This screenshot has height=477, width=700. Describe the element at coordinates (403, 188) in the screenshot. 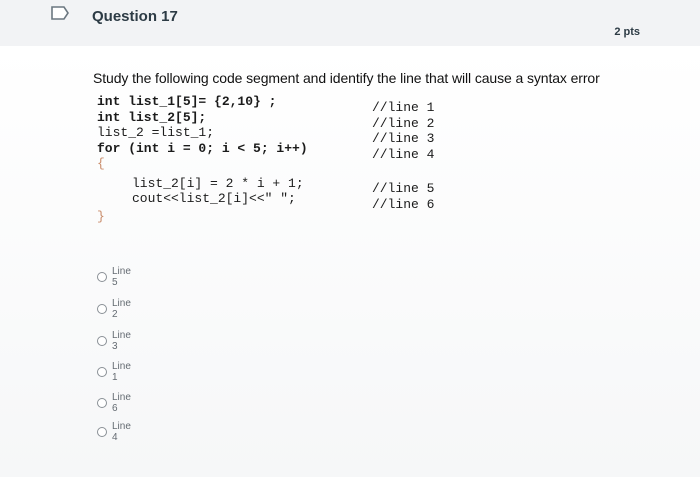

I see `comment-line-5: //line 5` at that location.